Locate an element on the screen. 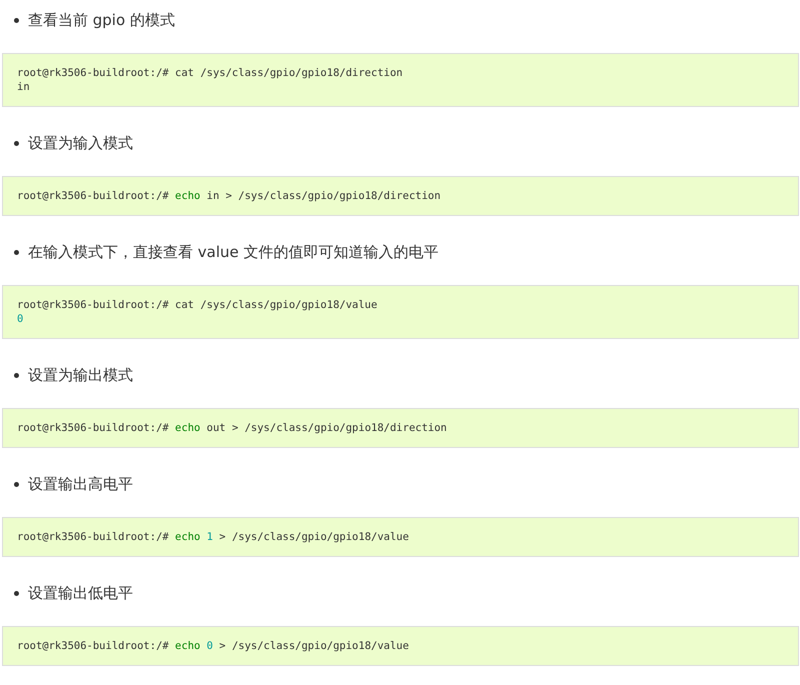  code-line: in is located at coordinates (24, 87).